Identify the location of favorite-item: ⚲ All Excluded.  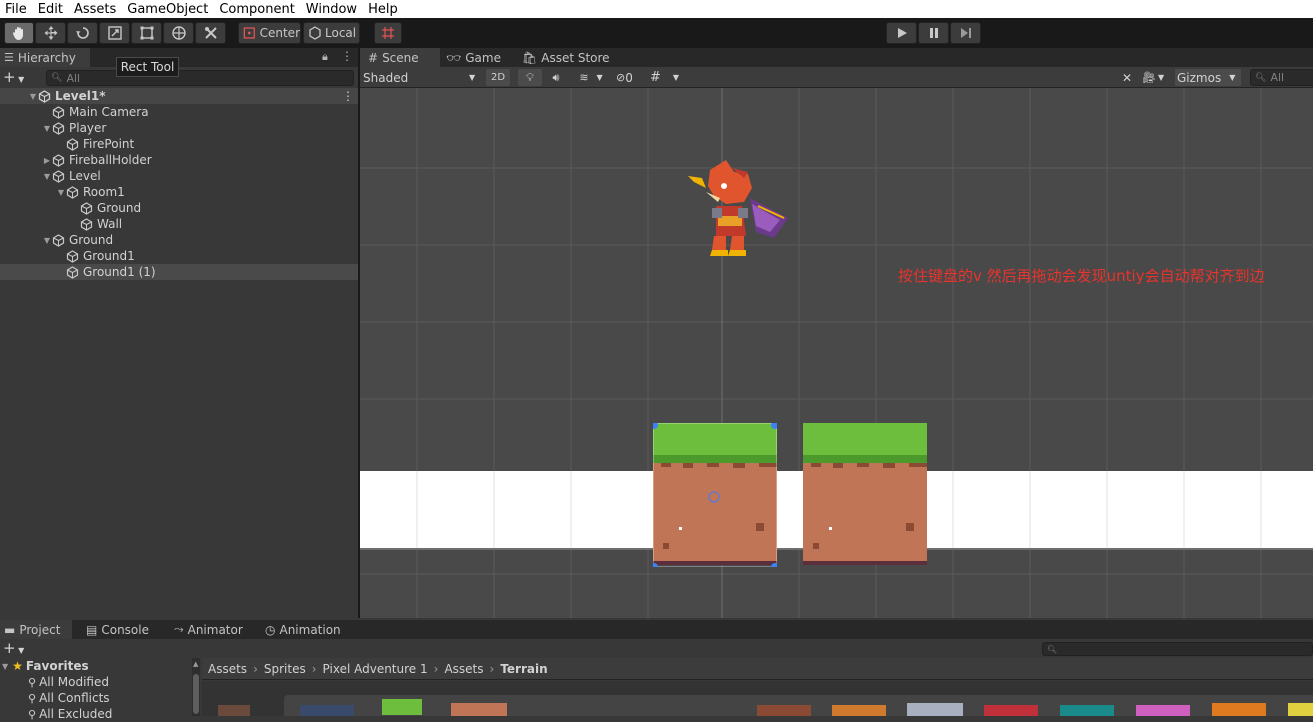
(70, 714).